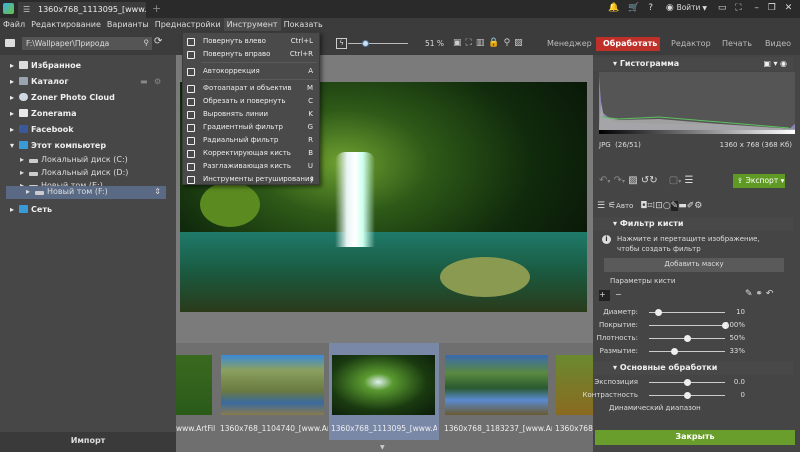  Describe the element at coordinates (482, 43) in the screenshot. I see `compare-icon: ▥` at that location.